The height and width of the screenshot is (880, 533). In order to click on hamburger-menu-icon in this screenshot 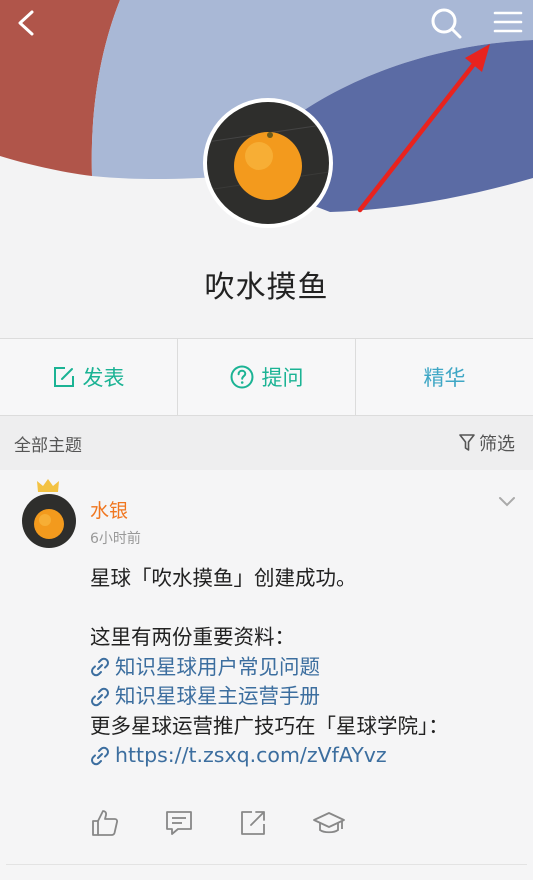, I will do `click(508, 22)`.